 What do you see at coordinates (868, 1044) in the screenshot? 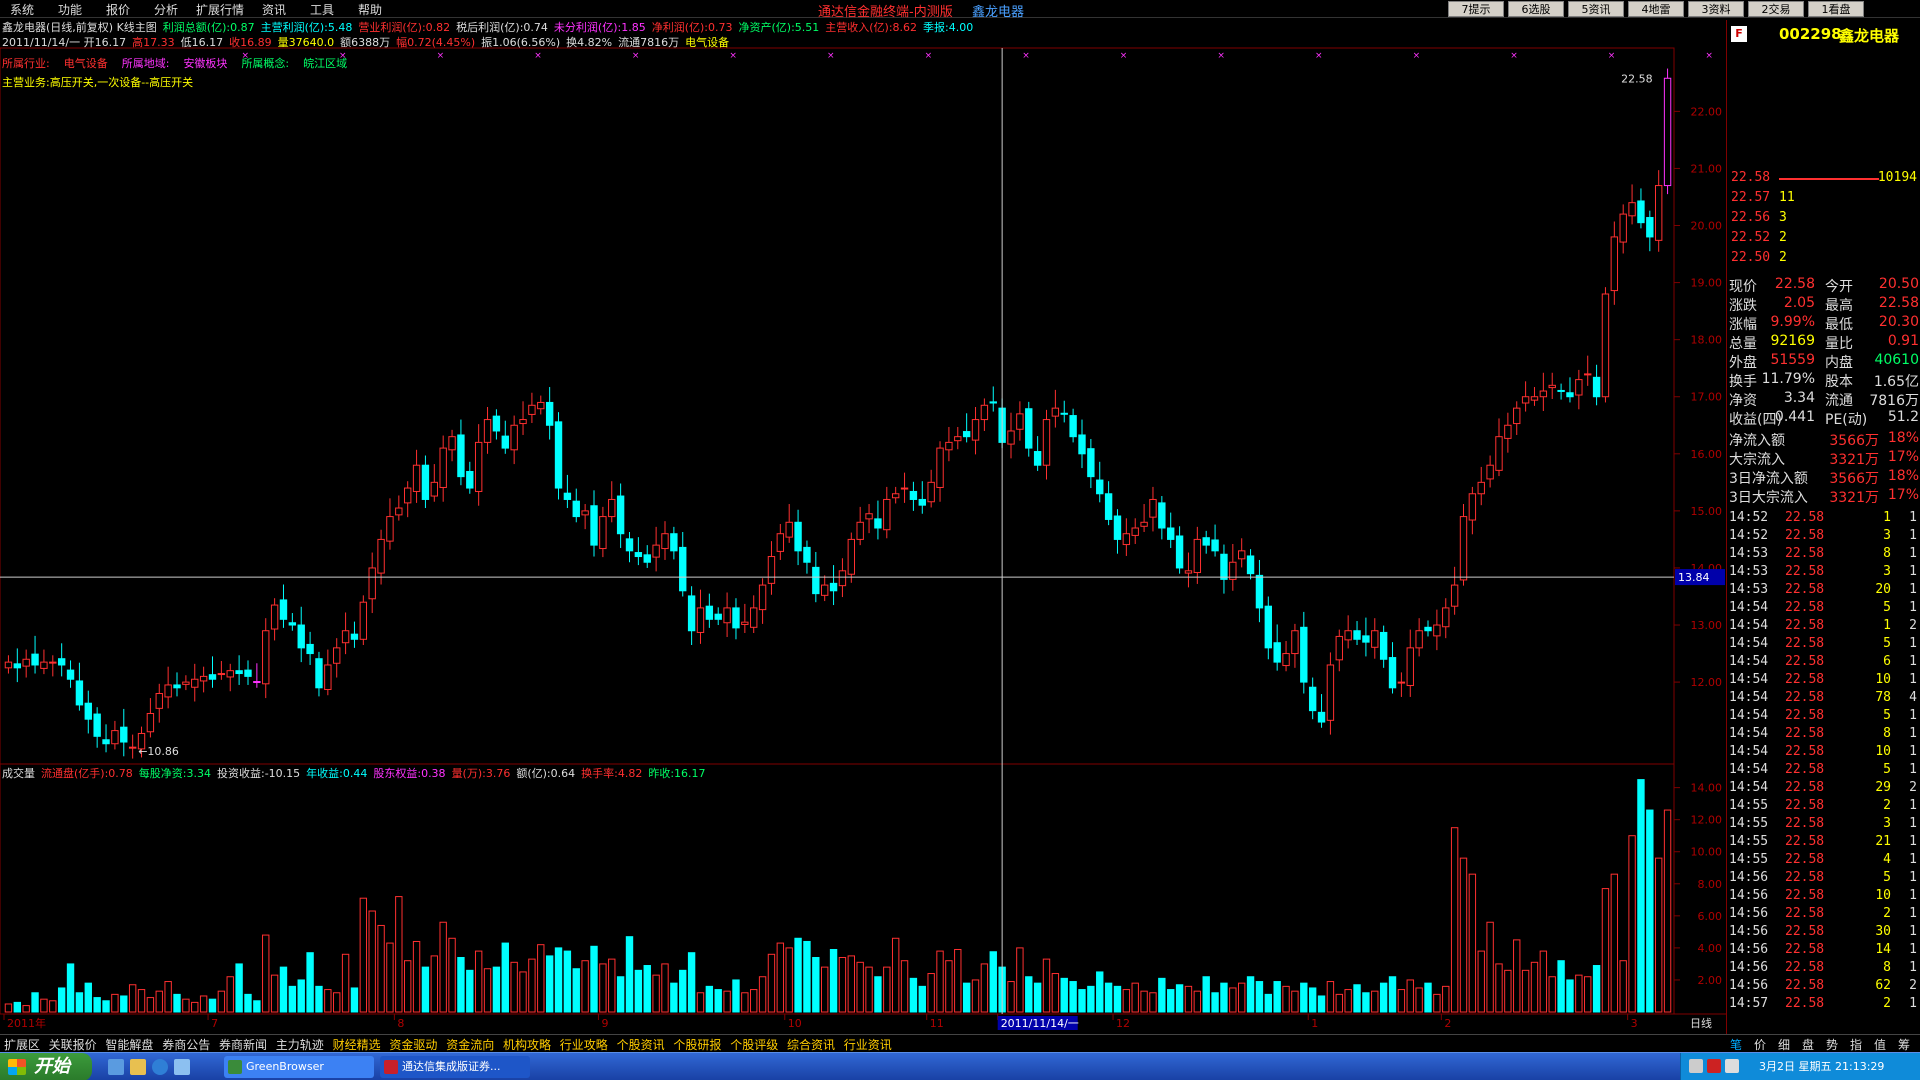
I see `bottom-tab: 行业资讯` at bounding box center [868, 1044].